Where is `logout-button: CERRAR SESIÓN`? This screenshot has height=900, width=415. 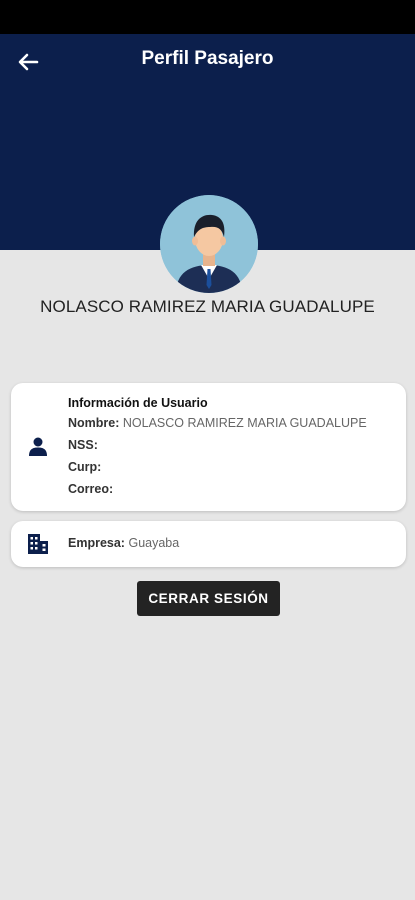
logout-button: CERRAR SESIÓN is located at coordinates (208, 598).